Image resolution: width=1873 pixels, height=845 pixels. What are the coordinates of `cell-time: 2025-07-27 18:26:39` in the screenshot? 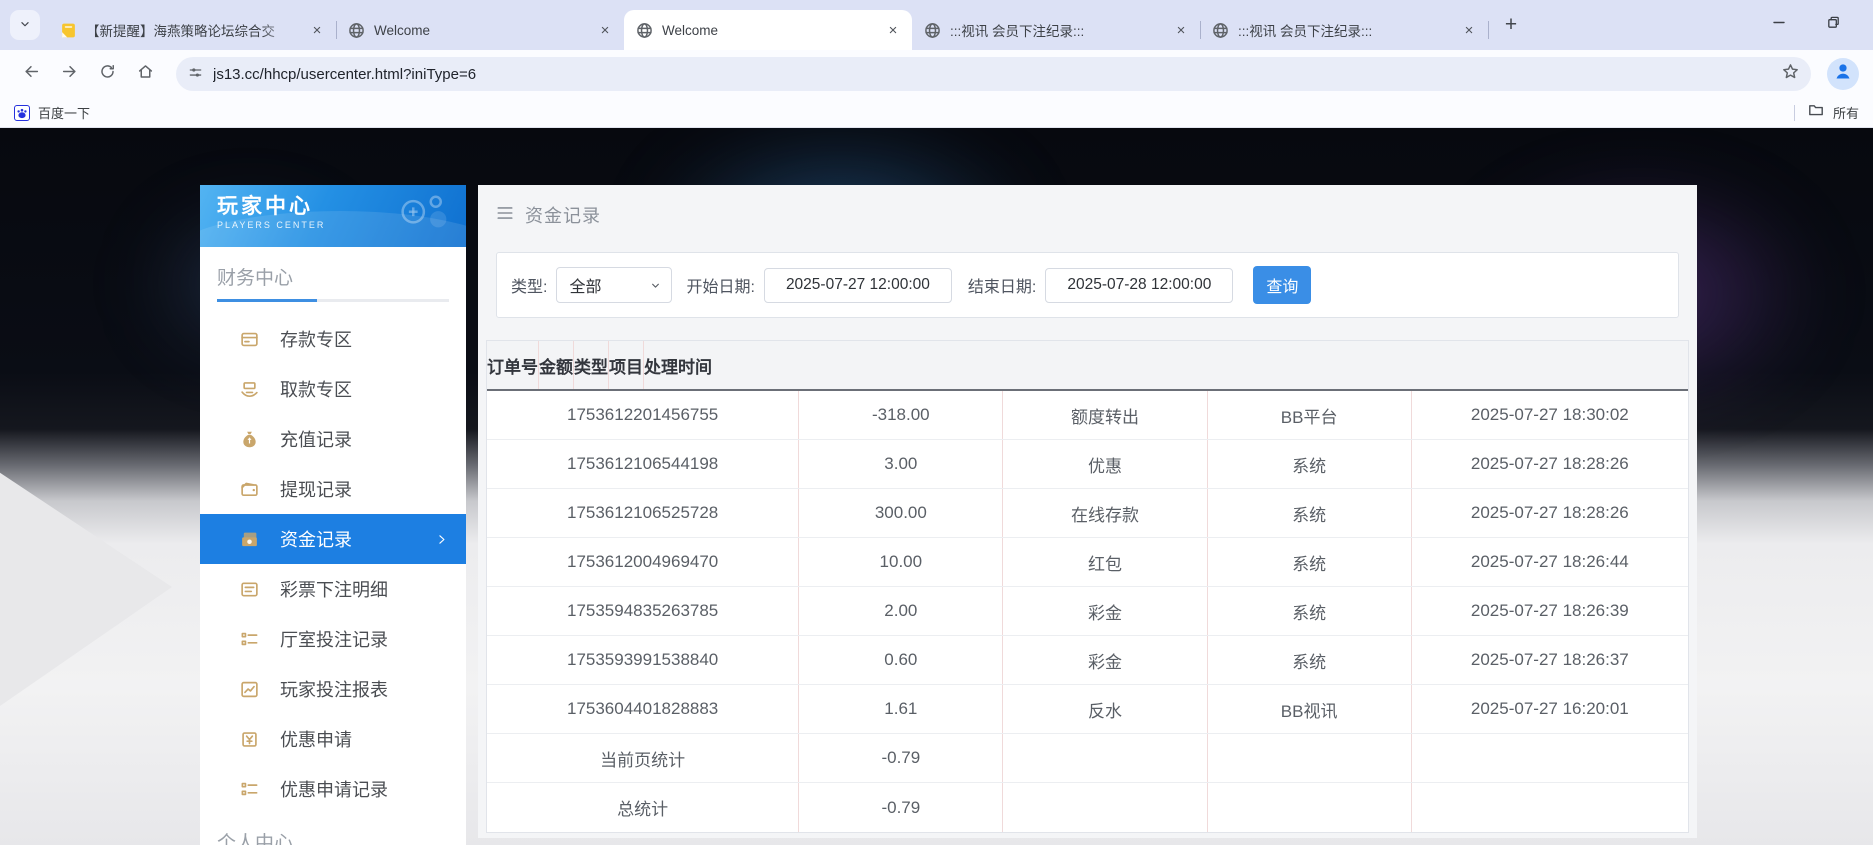 It's located at (1549, 610).